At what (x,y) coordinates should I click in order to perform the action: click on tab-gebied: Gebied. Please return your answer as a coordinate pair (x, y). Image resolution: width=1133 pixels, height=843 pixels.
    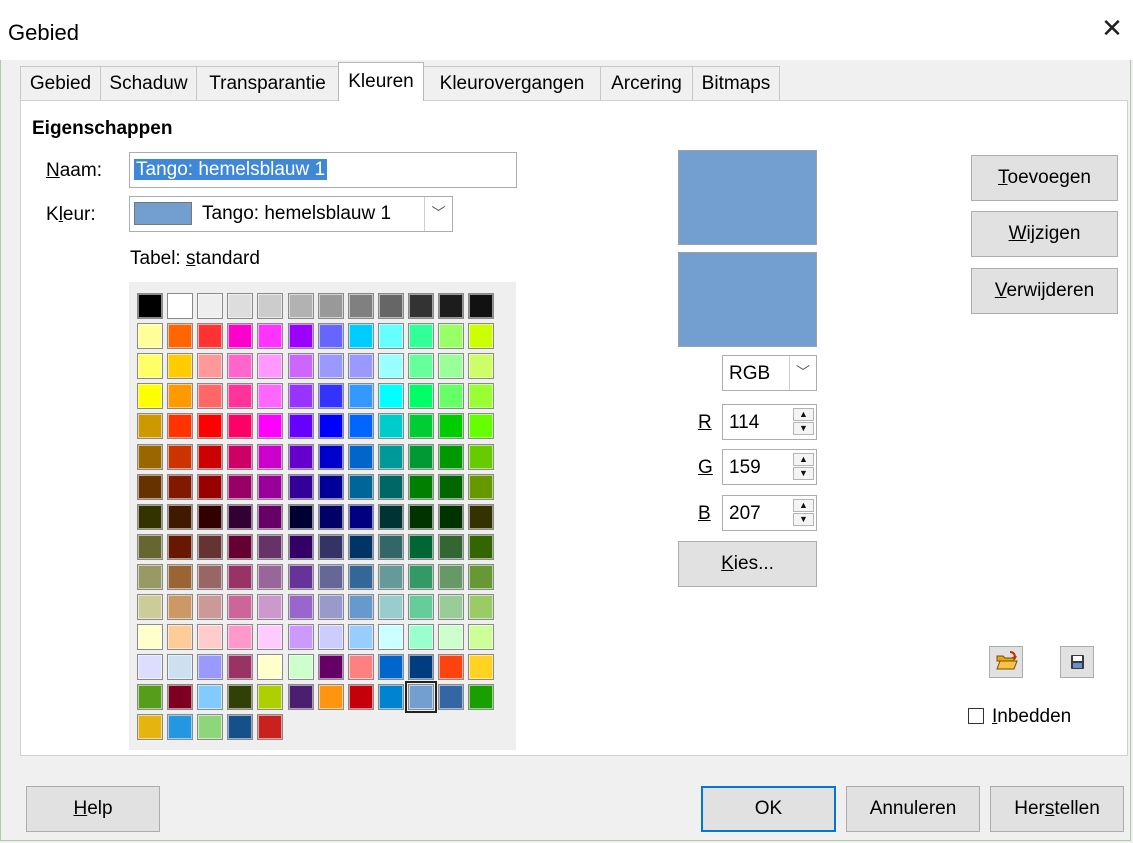
    Looking at the image, I should click on (60, 83).